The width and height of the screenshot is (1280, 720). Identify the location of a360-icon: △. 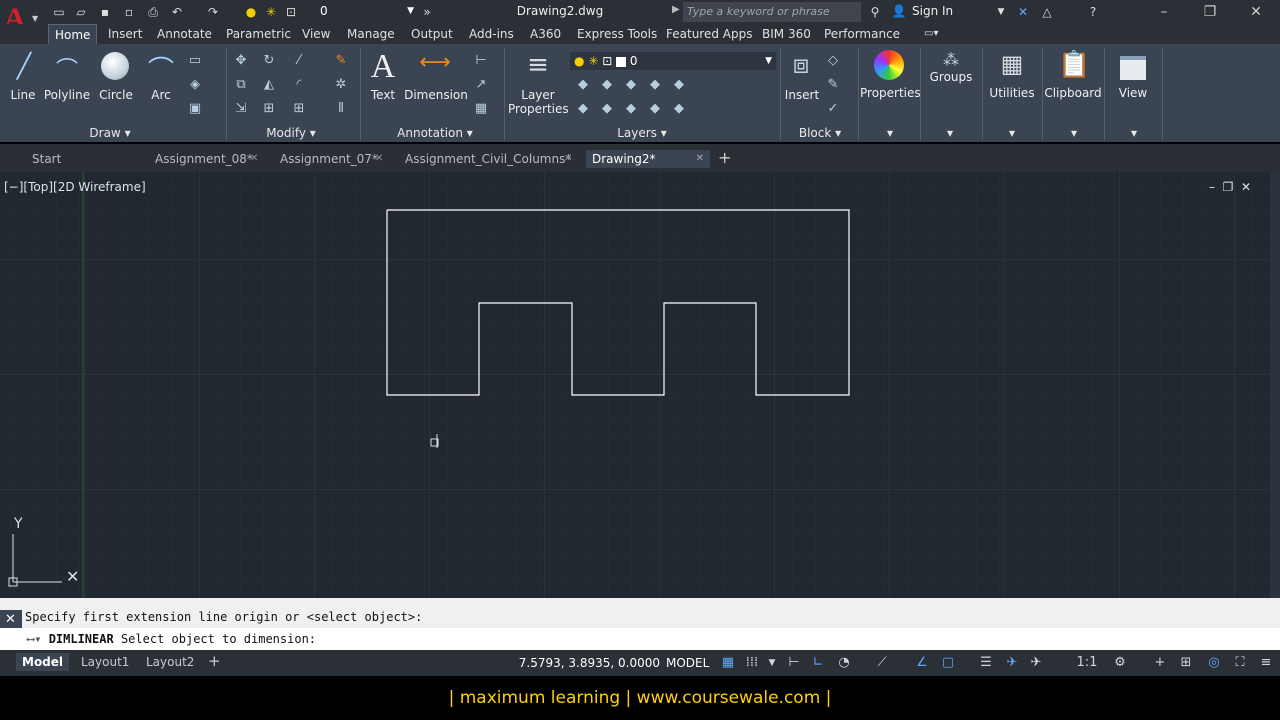
(1047, 12).